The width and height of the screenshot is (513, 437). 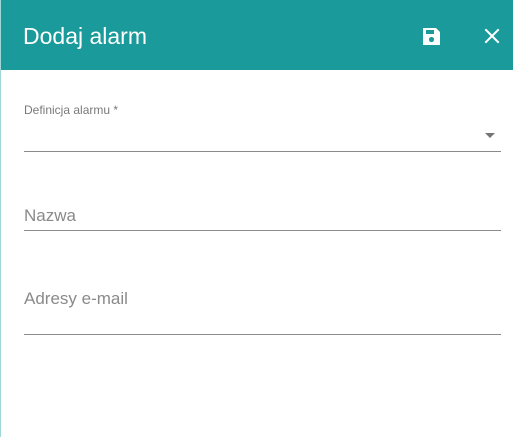 I want to click on close-icon, so click(x=492, y=36).